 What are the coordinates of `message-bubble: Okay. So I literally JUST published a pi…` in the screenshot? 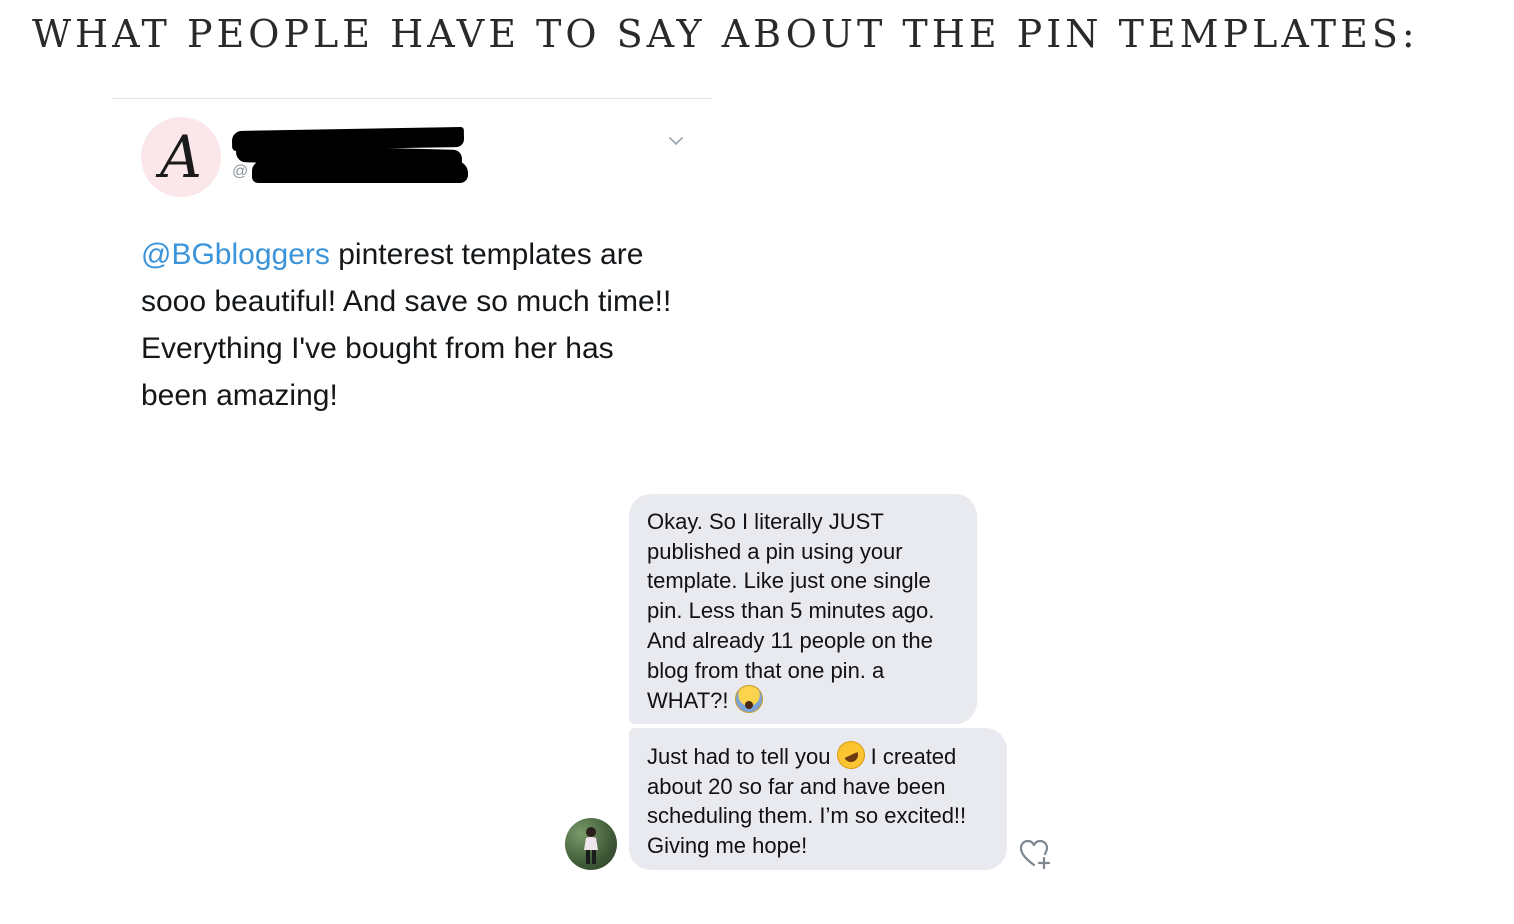 It's located at (803, 609).